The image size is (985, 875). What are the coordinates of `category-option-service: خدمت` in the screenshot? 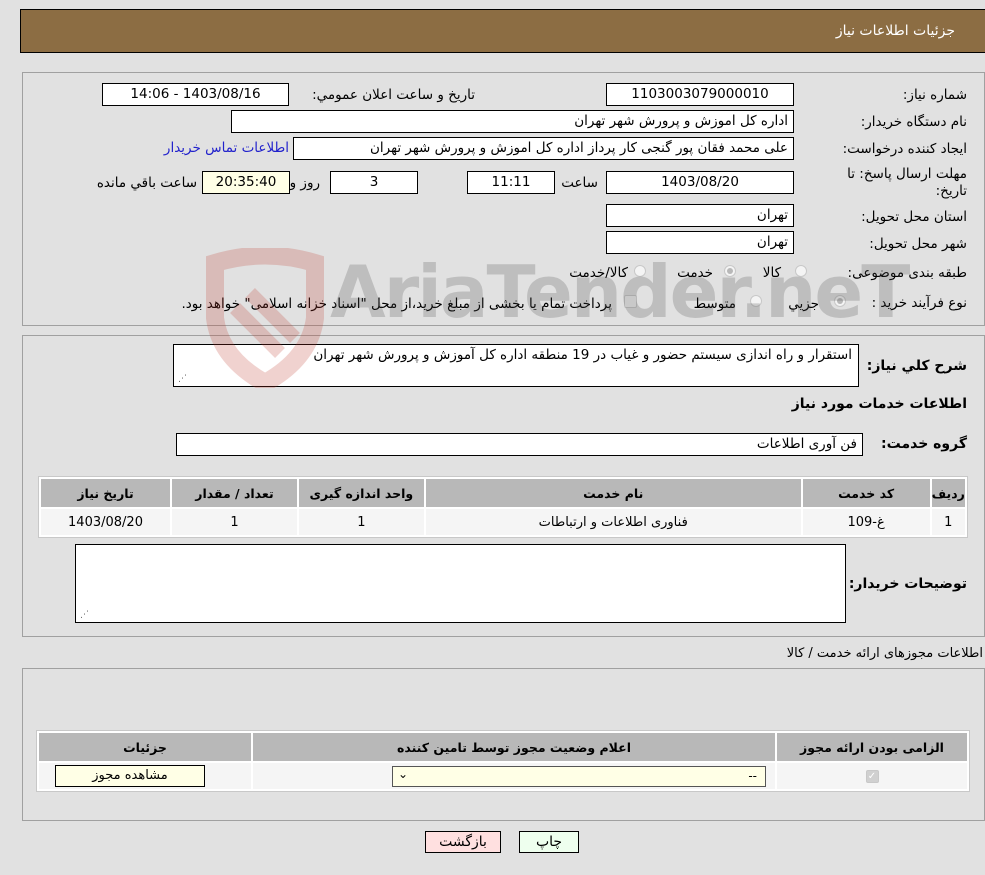 It's located at (695, 273).